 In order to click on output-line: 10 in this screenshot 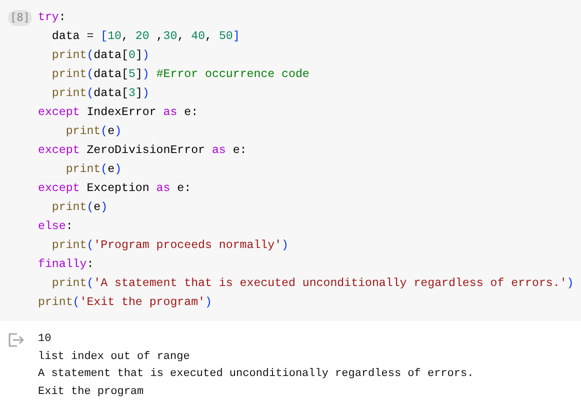, I will do `click(45, 339)`.